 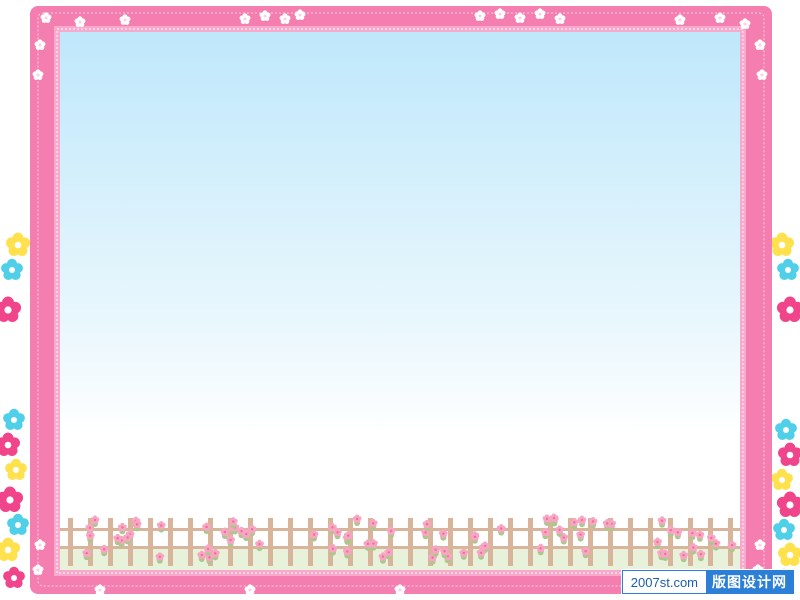 What do you see at coordinates (400, 547) in the screenshot?
I see `fence-rail` at bounding box center [400, 547].